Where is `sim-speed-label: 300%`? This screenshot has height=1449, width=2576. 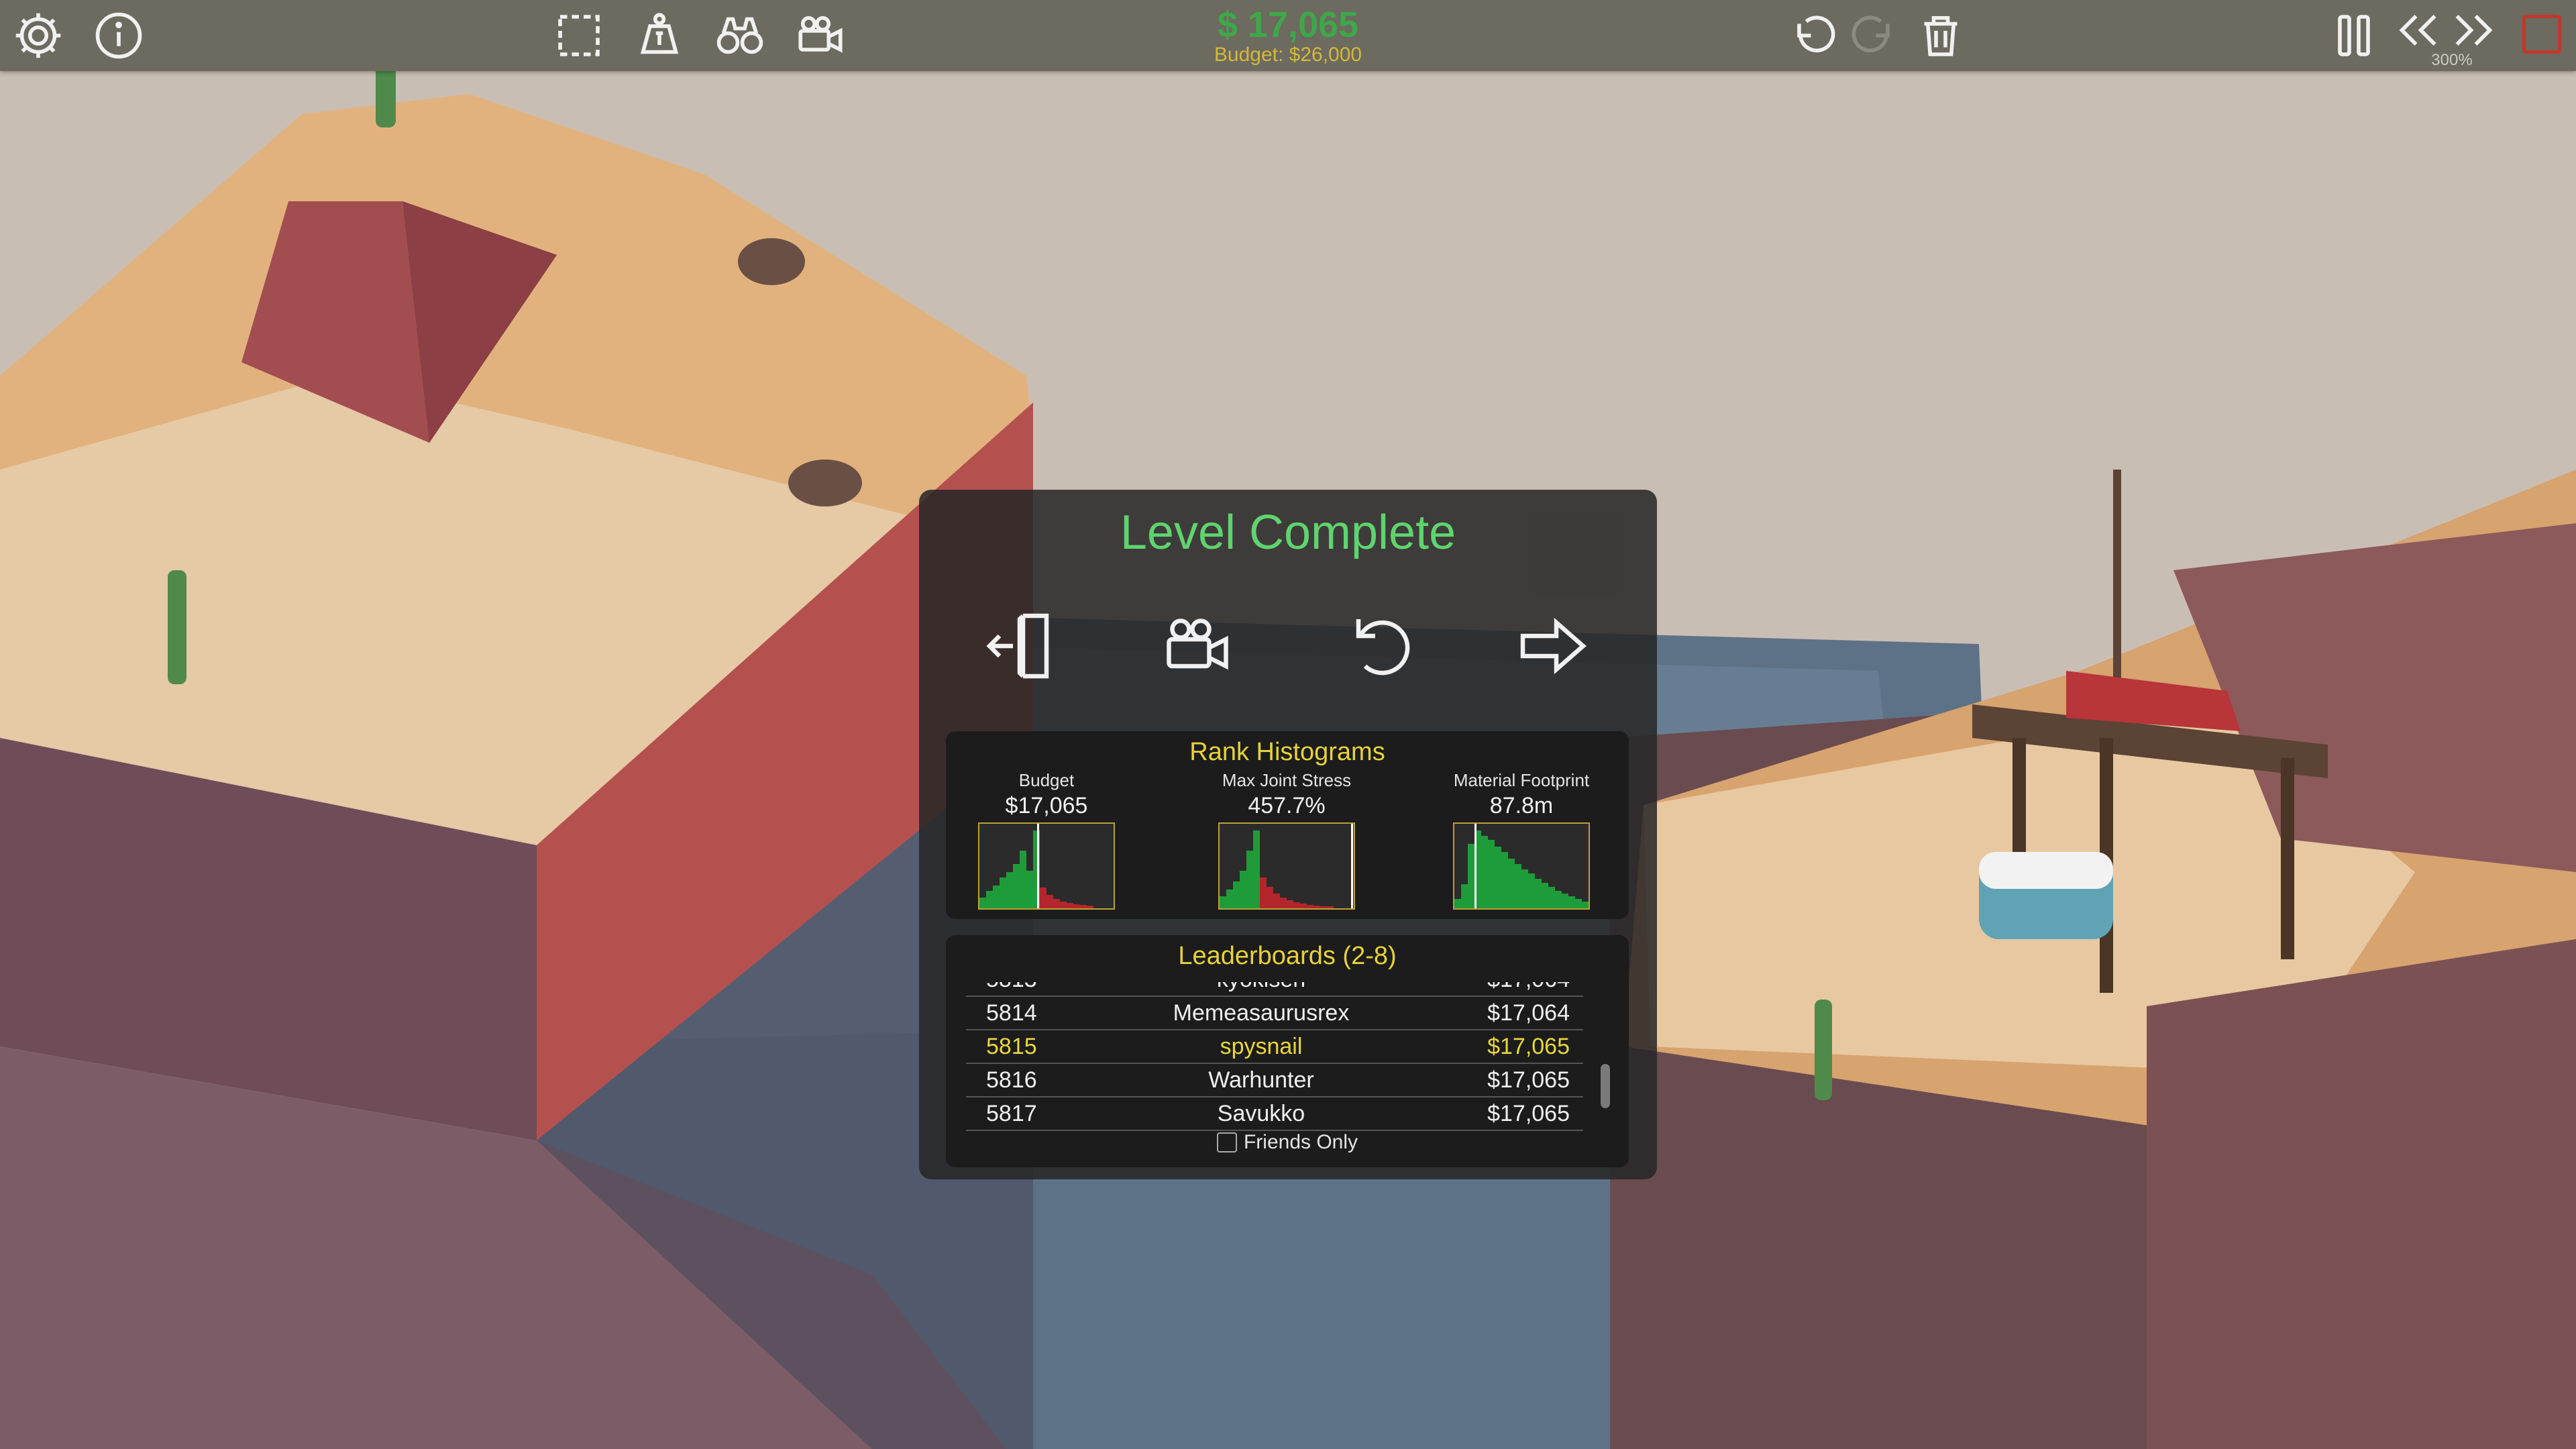 sim-speed-label: 300% is located at coordinates (2452, 60).